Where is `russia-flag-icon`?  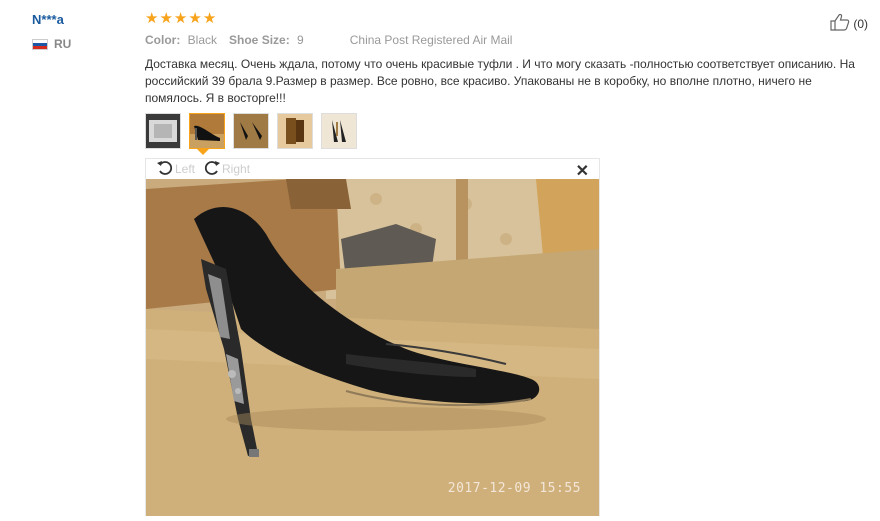 russia-flag-icon is located at coordinates (40, 44).